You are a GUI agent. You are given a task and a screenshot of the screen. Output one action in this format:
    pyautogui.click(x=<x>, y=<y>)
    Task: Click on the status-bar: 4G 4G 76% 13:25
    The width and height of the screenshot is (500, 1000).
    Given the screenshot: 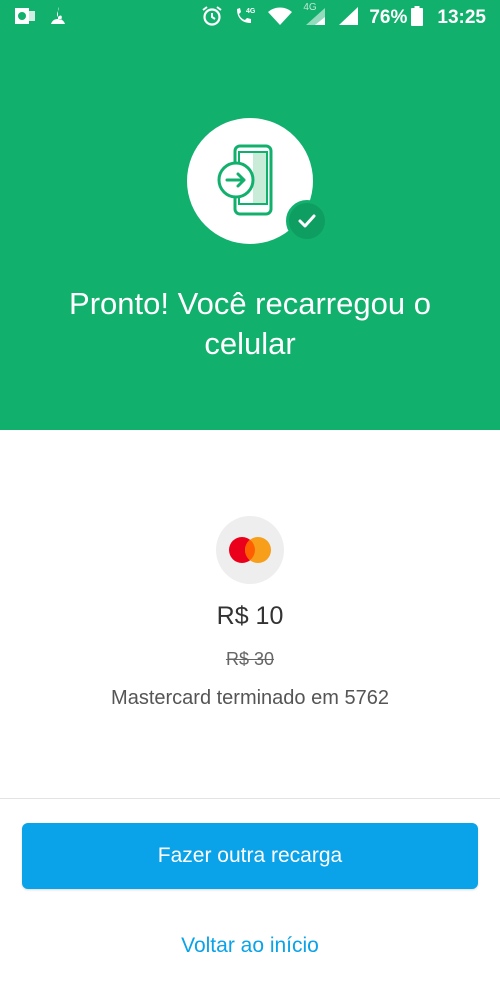 What is the action you would take?
    pyautogui.click(x=250, y=18)
    